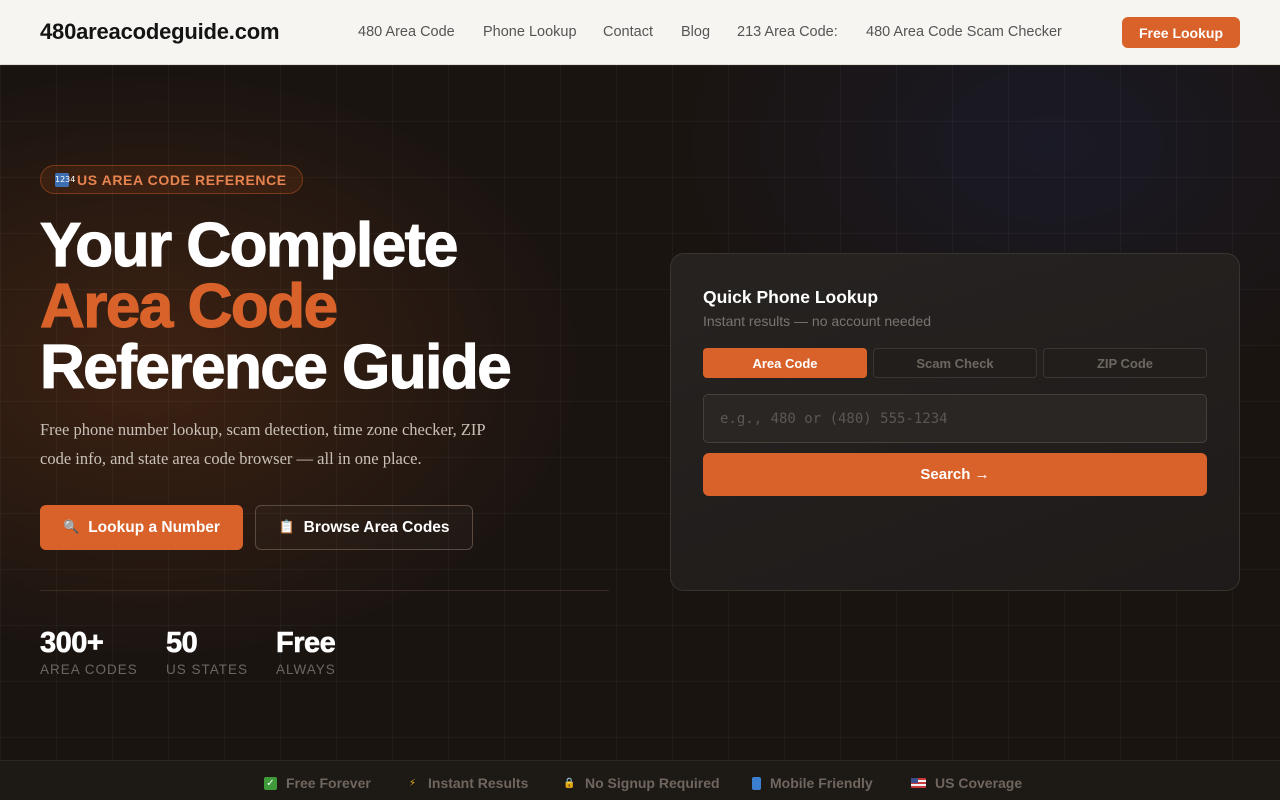 This screenshot has width=1280, height=800. Describe the element at coordinates (207, 669) in the screenshot. I see `stat-label: US STATES` at that location.